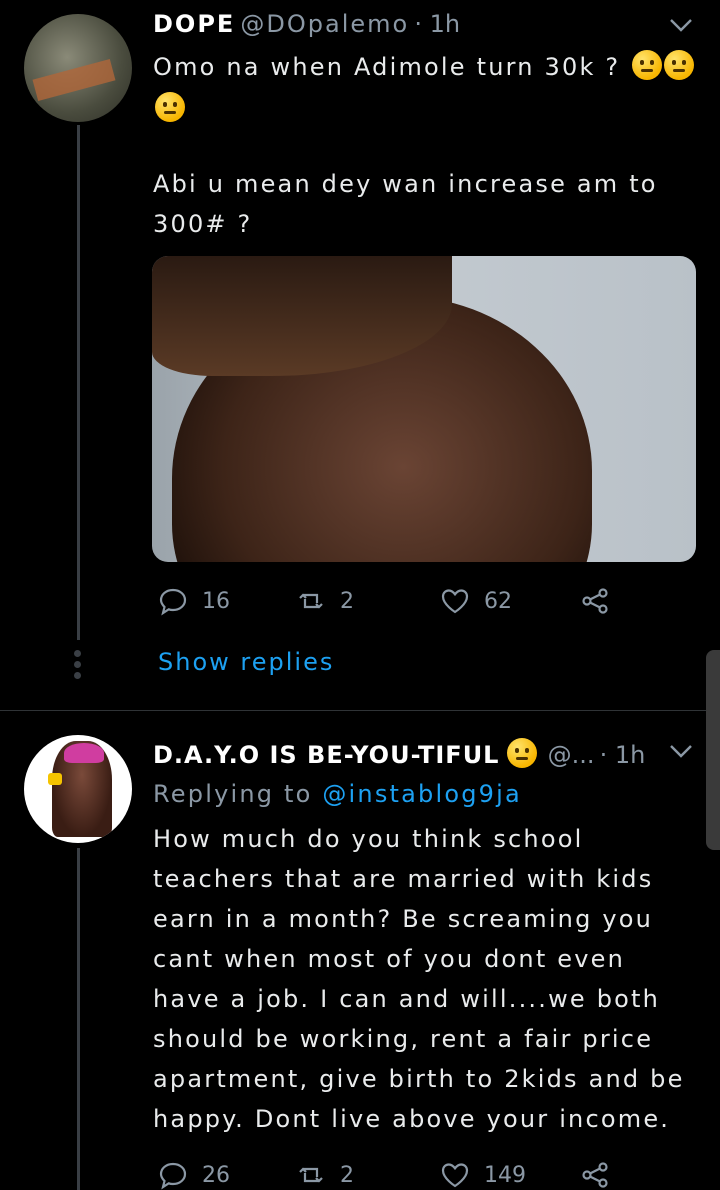  Describe the element at coordinates (216, 601) in the screenshot. I see `reply-count: 16` at that location.